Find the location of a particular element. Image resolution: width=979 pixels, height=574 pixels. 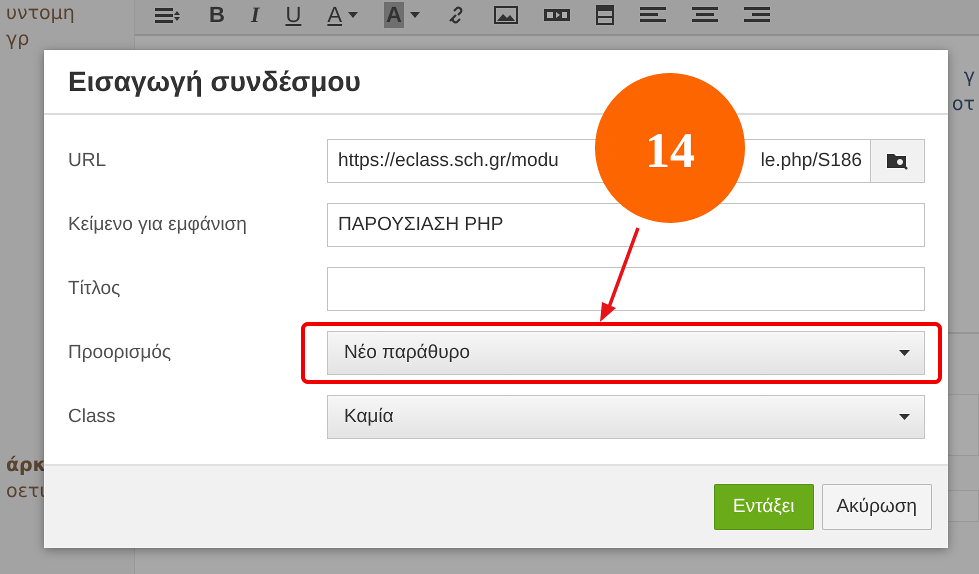

cancel-button: Ακύρωση is located at coordinates (877, 507).